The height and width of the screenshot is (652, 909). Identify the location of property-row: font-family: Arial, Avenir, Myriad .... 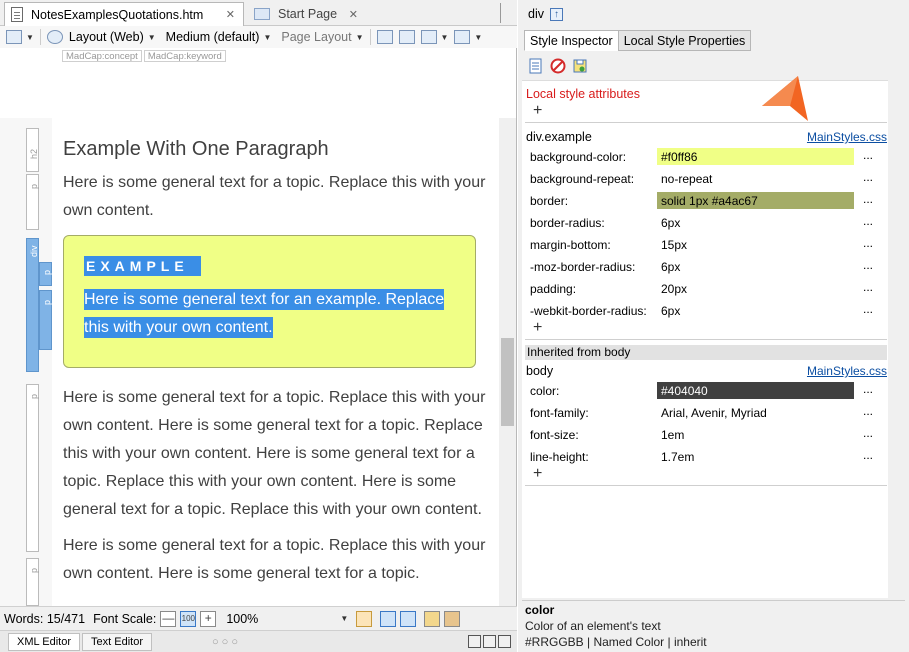
(713, 413).